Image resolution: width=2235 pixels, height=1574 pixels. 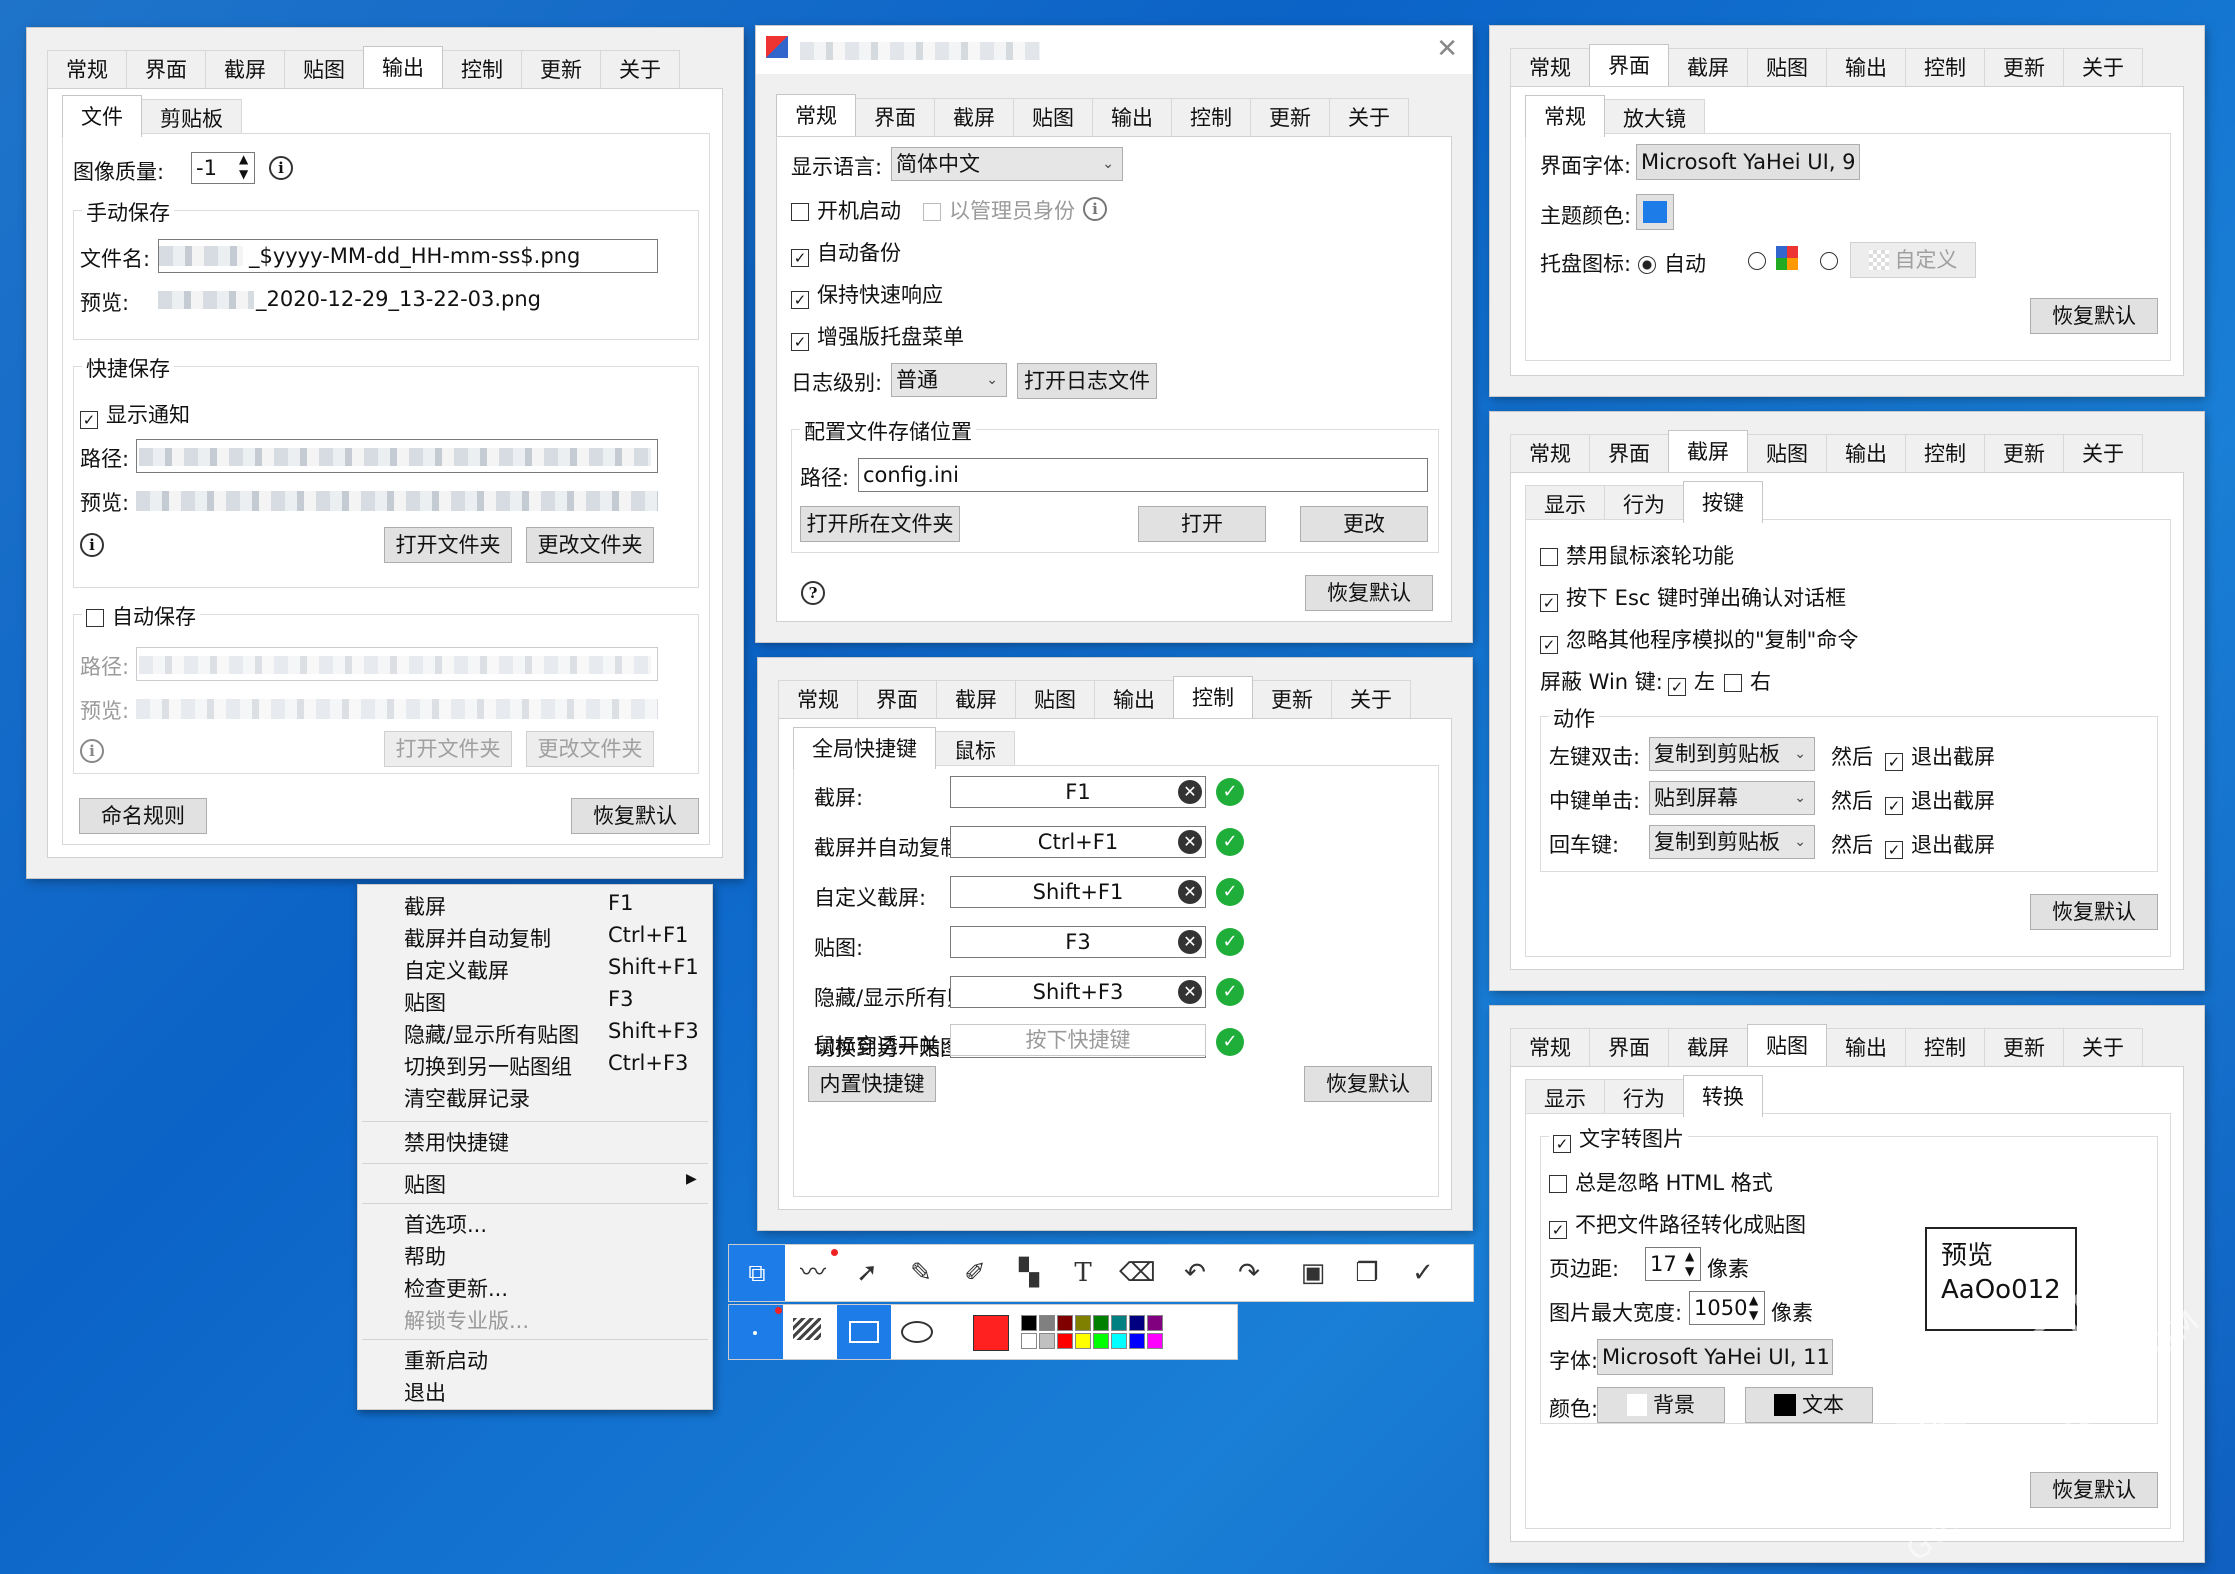 I want to click on tray-auto-radio: 自动, so click(x=1672, y=263).